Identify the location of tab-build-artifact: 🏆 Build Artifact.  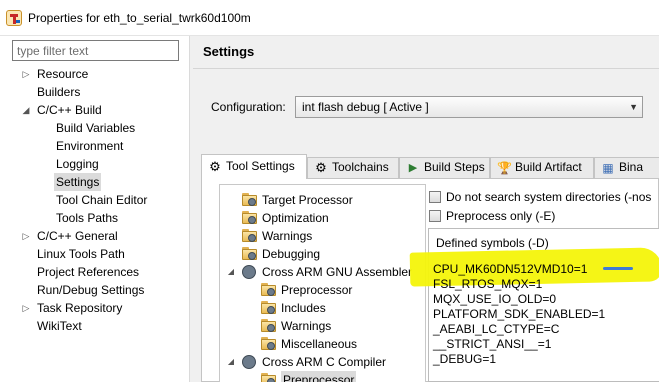
(542, 167).